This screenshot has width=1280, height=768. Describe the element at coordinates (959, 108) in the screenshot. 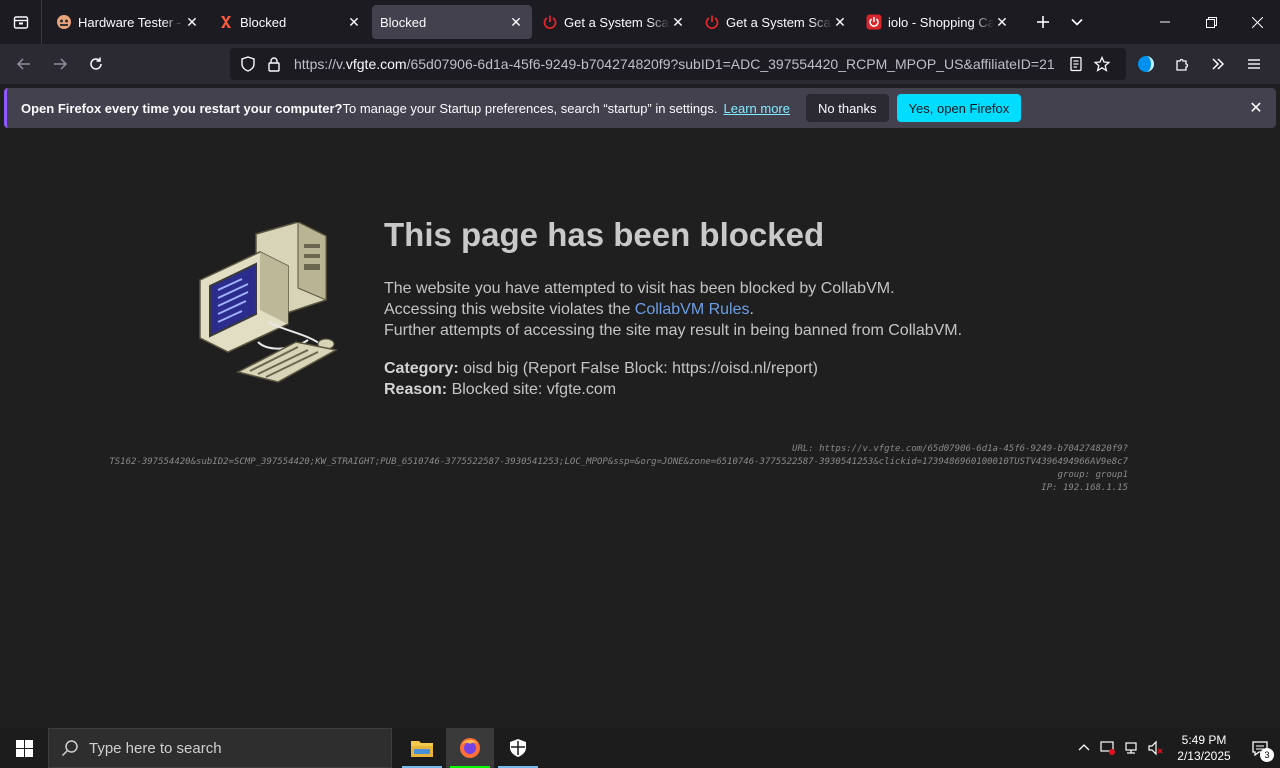

I see `yes-open-firefox-button: Yes, open Firefox` at that location.